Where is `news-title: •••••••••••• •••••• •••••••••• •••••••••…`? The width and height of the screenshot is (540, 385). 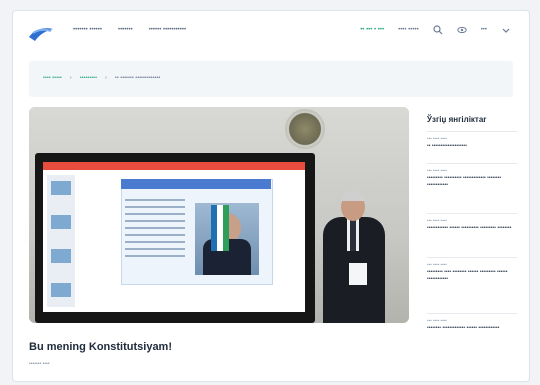
news-title: •••••••••••• •••••• •••••••••• •••••••••… is located at coordinates (469, 228).